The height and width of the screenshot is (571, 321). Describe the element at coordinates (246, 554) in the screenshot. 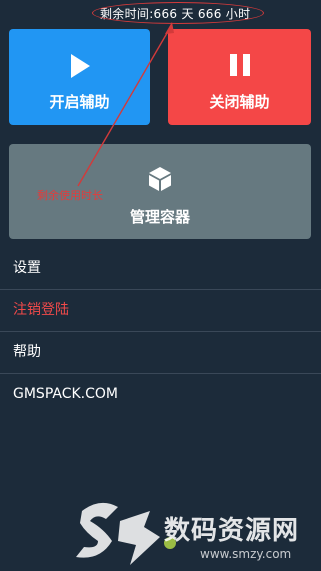

I see `watermark-url: www.smzy.com` at that location.